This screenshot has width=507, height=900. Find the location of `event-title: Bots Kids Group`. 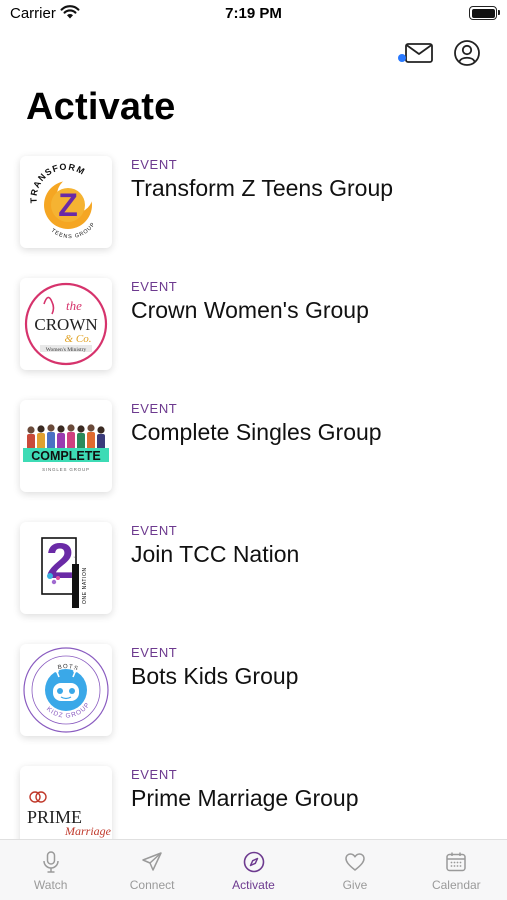

event-title: Bots Kids Group is located at coordinates (215, 676).